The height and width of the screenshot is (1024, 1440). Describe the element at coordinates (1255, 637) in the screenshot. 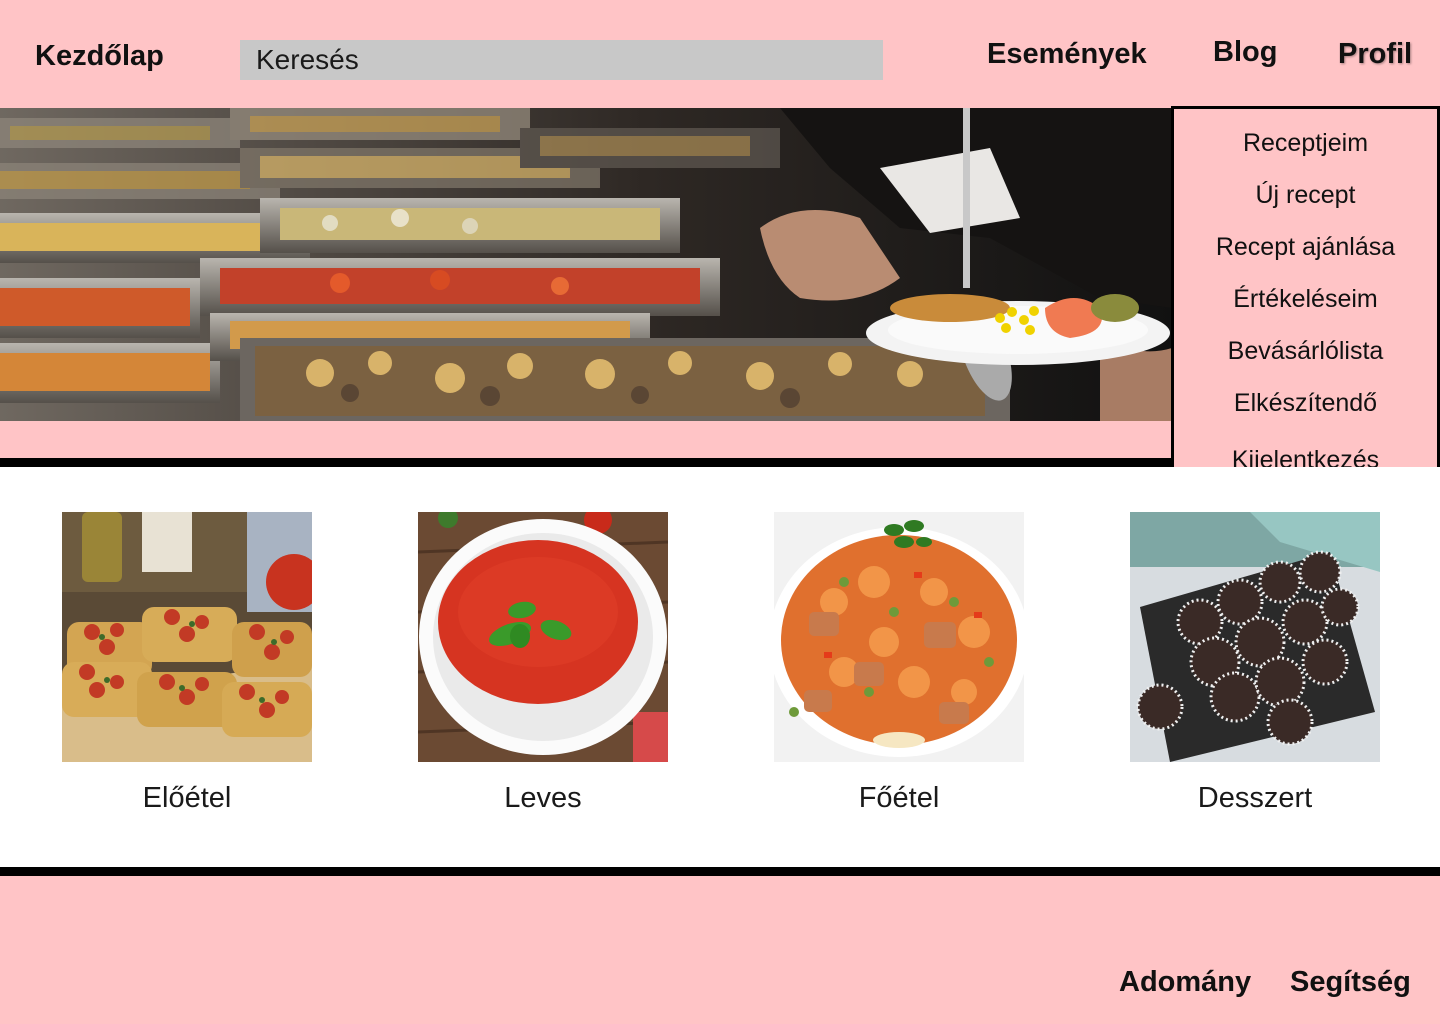

I see `coconut-balls-photo` at that location.